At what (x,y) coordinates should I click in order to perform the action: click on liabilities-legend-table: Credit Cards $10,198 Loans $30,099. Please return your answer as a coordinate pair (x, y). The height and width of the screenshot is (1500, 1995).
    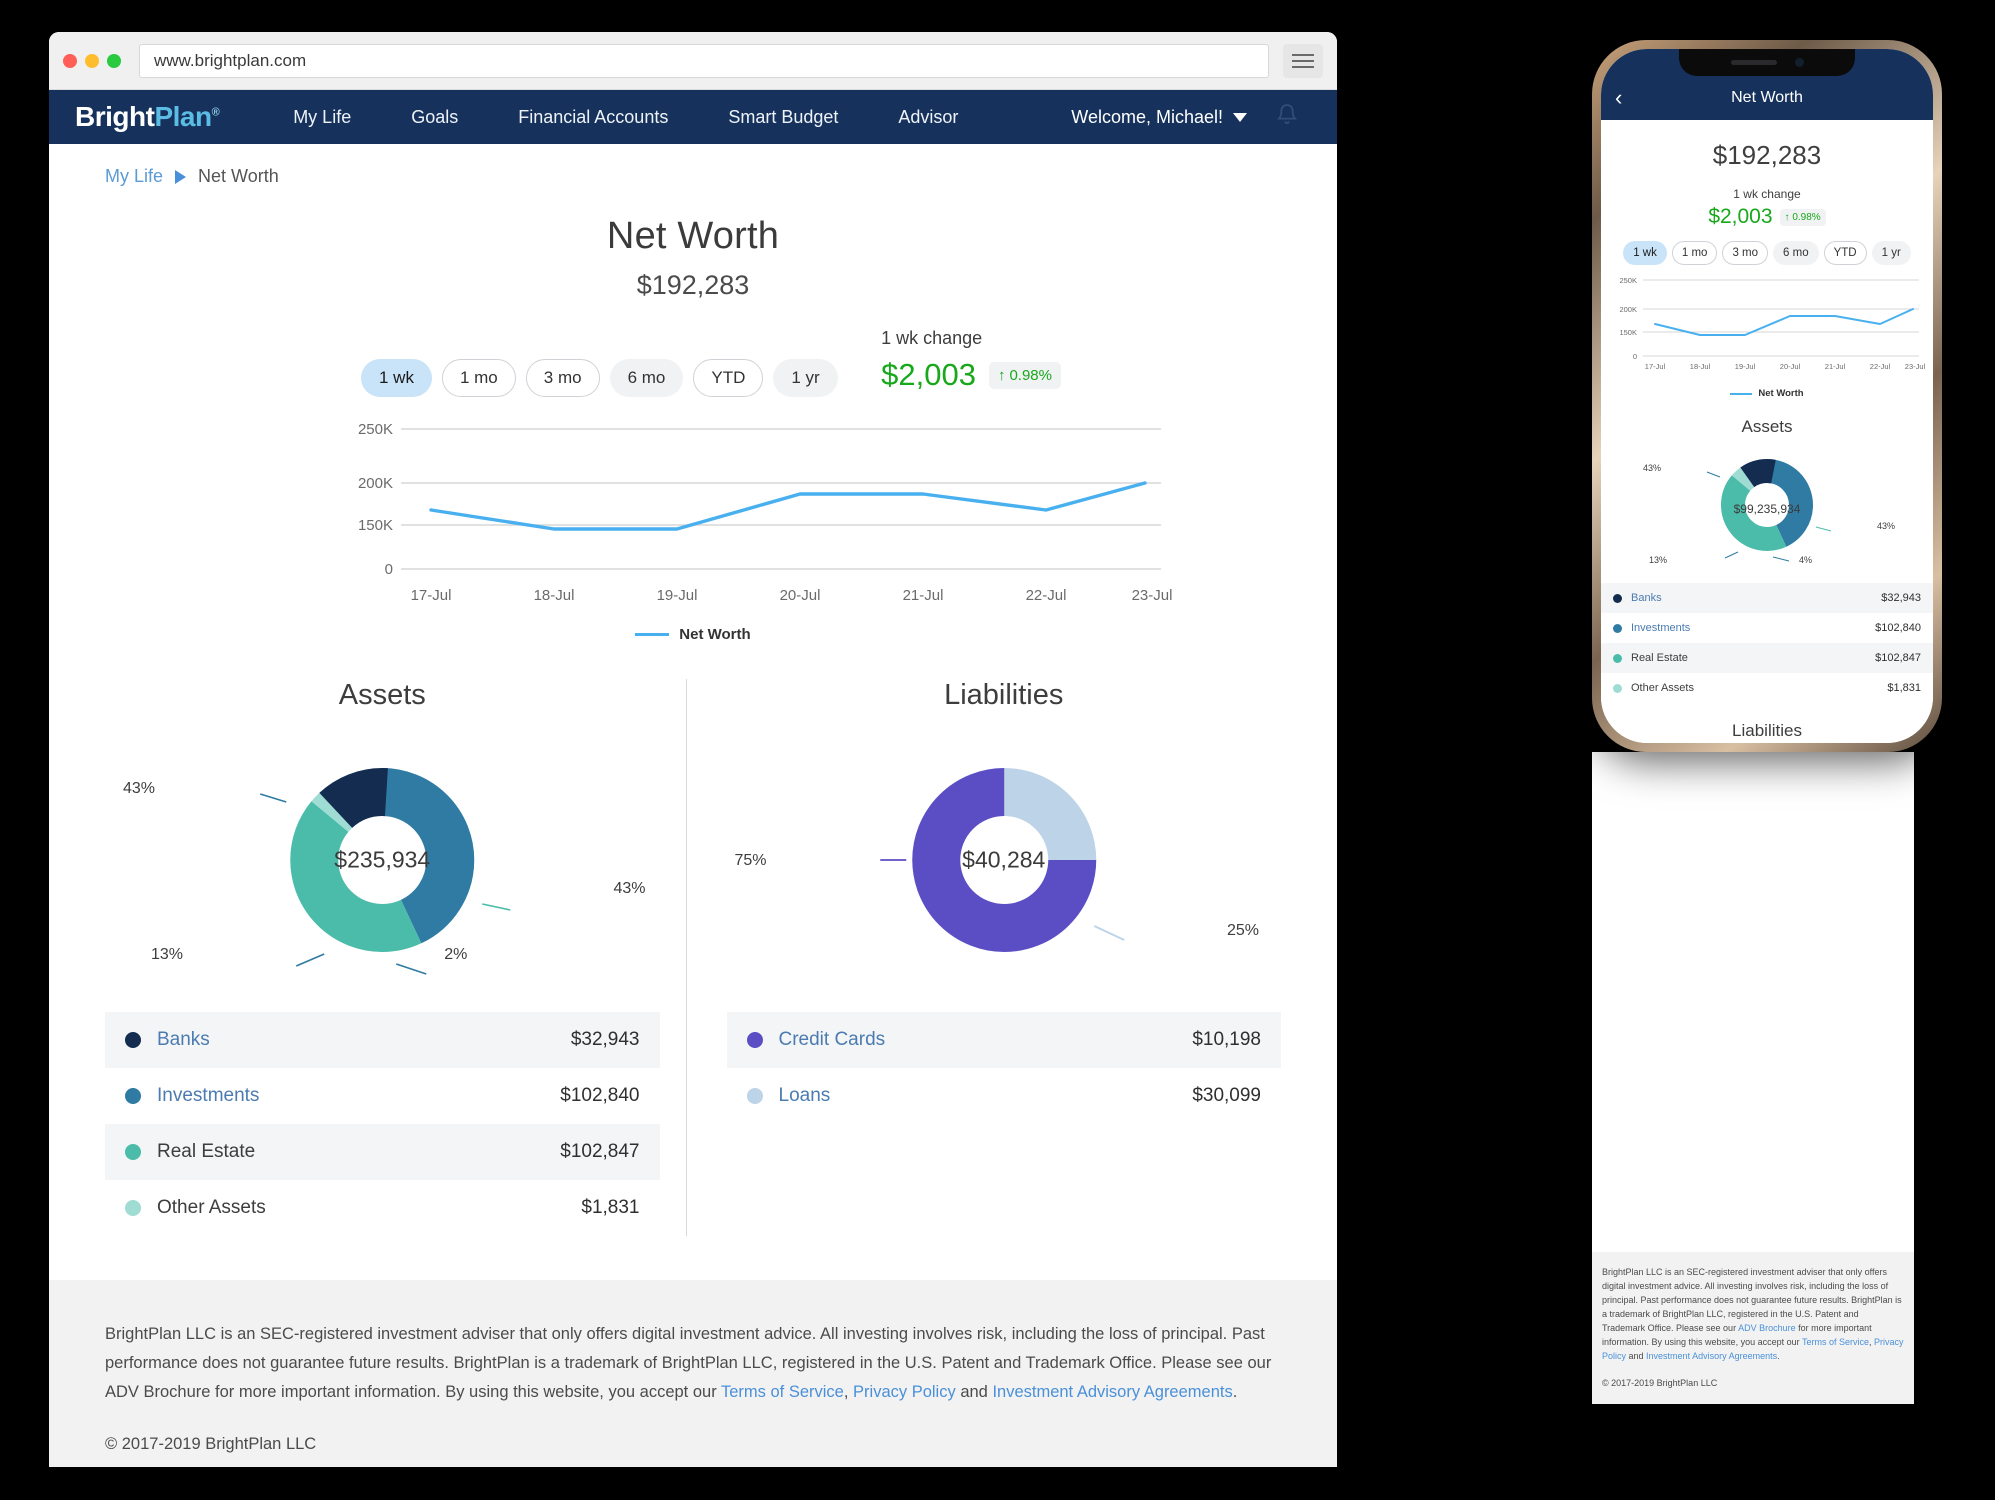
    Looking at the image, I should click on (1004, 1068).